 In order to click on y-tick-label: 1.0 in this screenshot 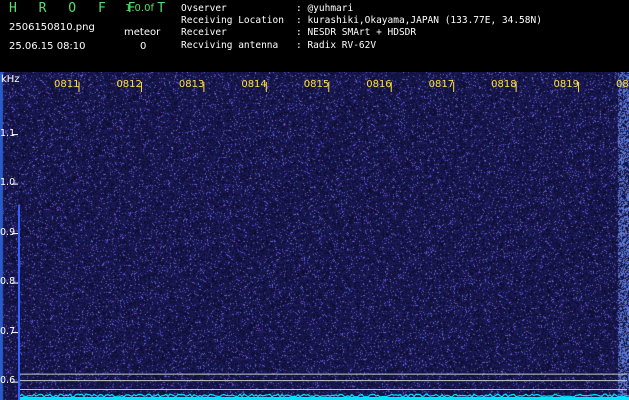, I will do `click(8, 183)`.